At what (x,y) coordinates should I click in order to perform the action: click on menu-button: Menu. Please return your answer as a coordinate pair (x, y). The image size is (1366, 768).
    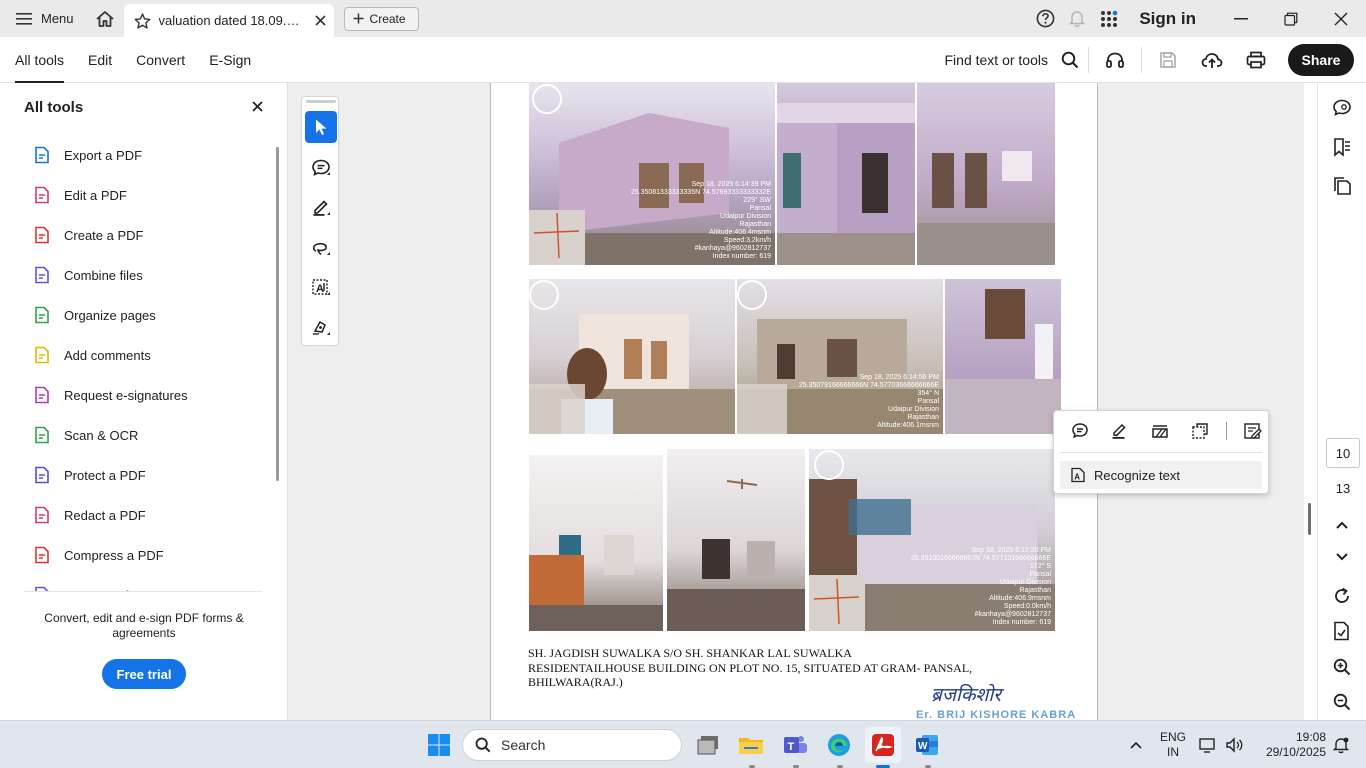
    Looking at the image, I should click on (43, 18).